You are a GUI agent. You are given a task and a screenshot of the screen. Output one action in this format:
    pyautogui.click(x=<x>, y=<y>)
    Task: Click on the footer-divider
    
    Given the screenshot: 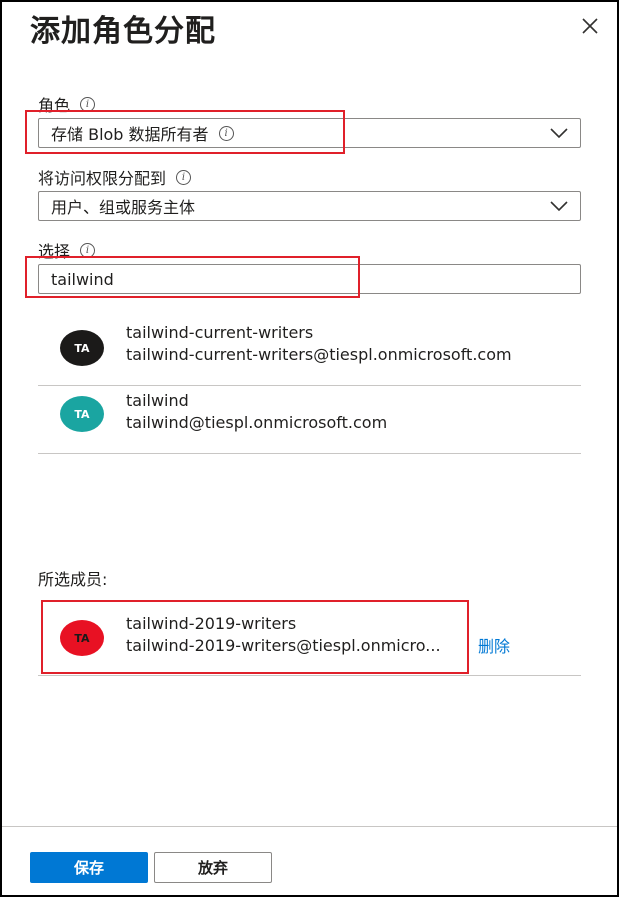 What is the action you would take?
    pyautogui.click(x=309, y=826)
    